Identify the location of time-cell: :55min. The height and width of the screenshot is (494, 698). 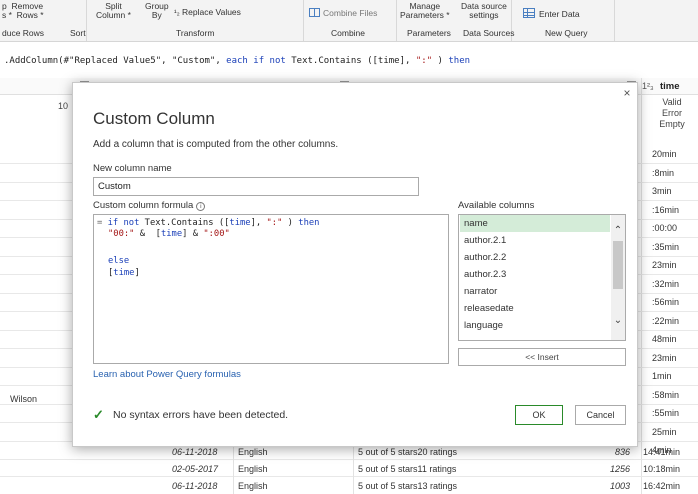
(666, 413).